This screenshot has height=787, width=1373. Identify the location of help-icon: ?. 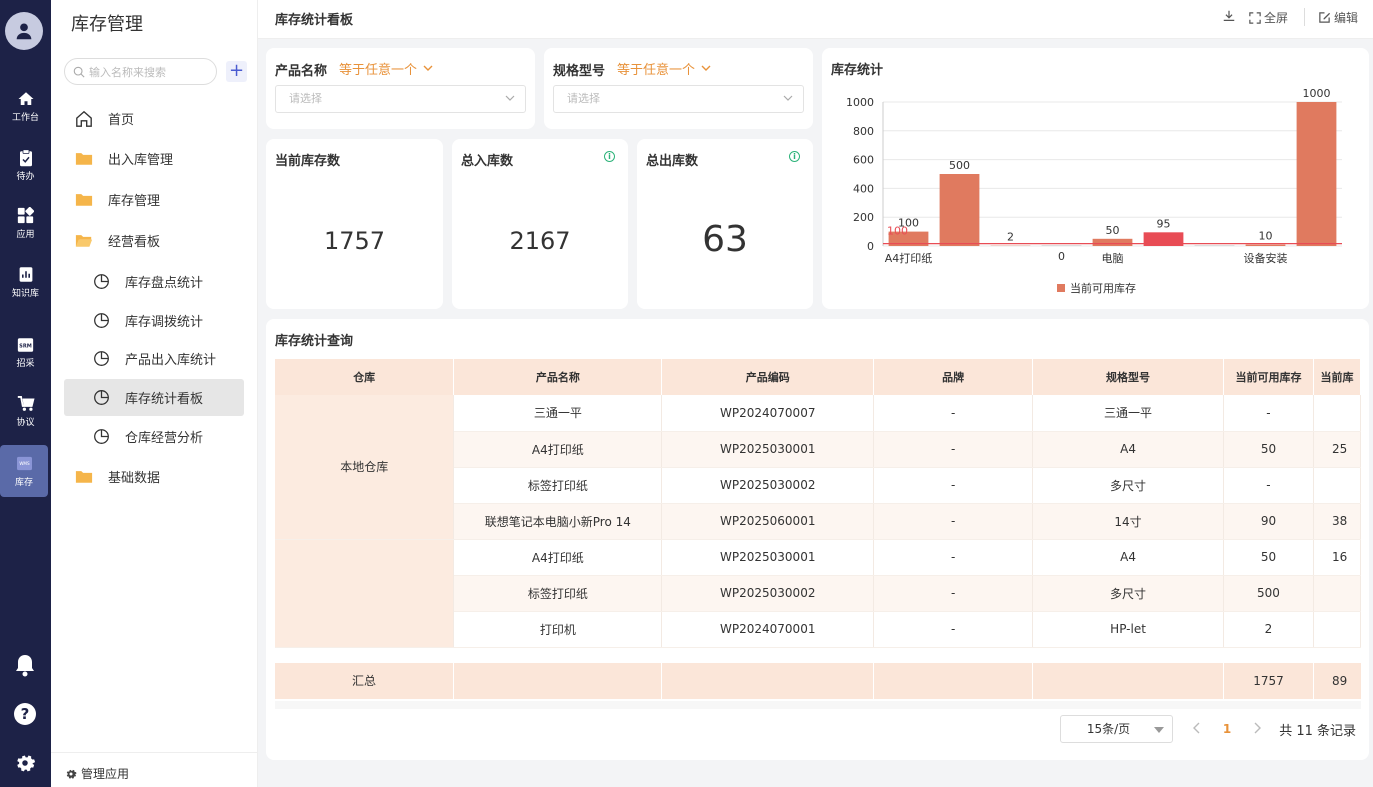
(25, 714).